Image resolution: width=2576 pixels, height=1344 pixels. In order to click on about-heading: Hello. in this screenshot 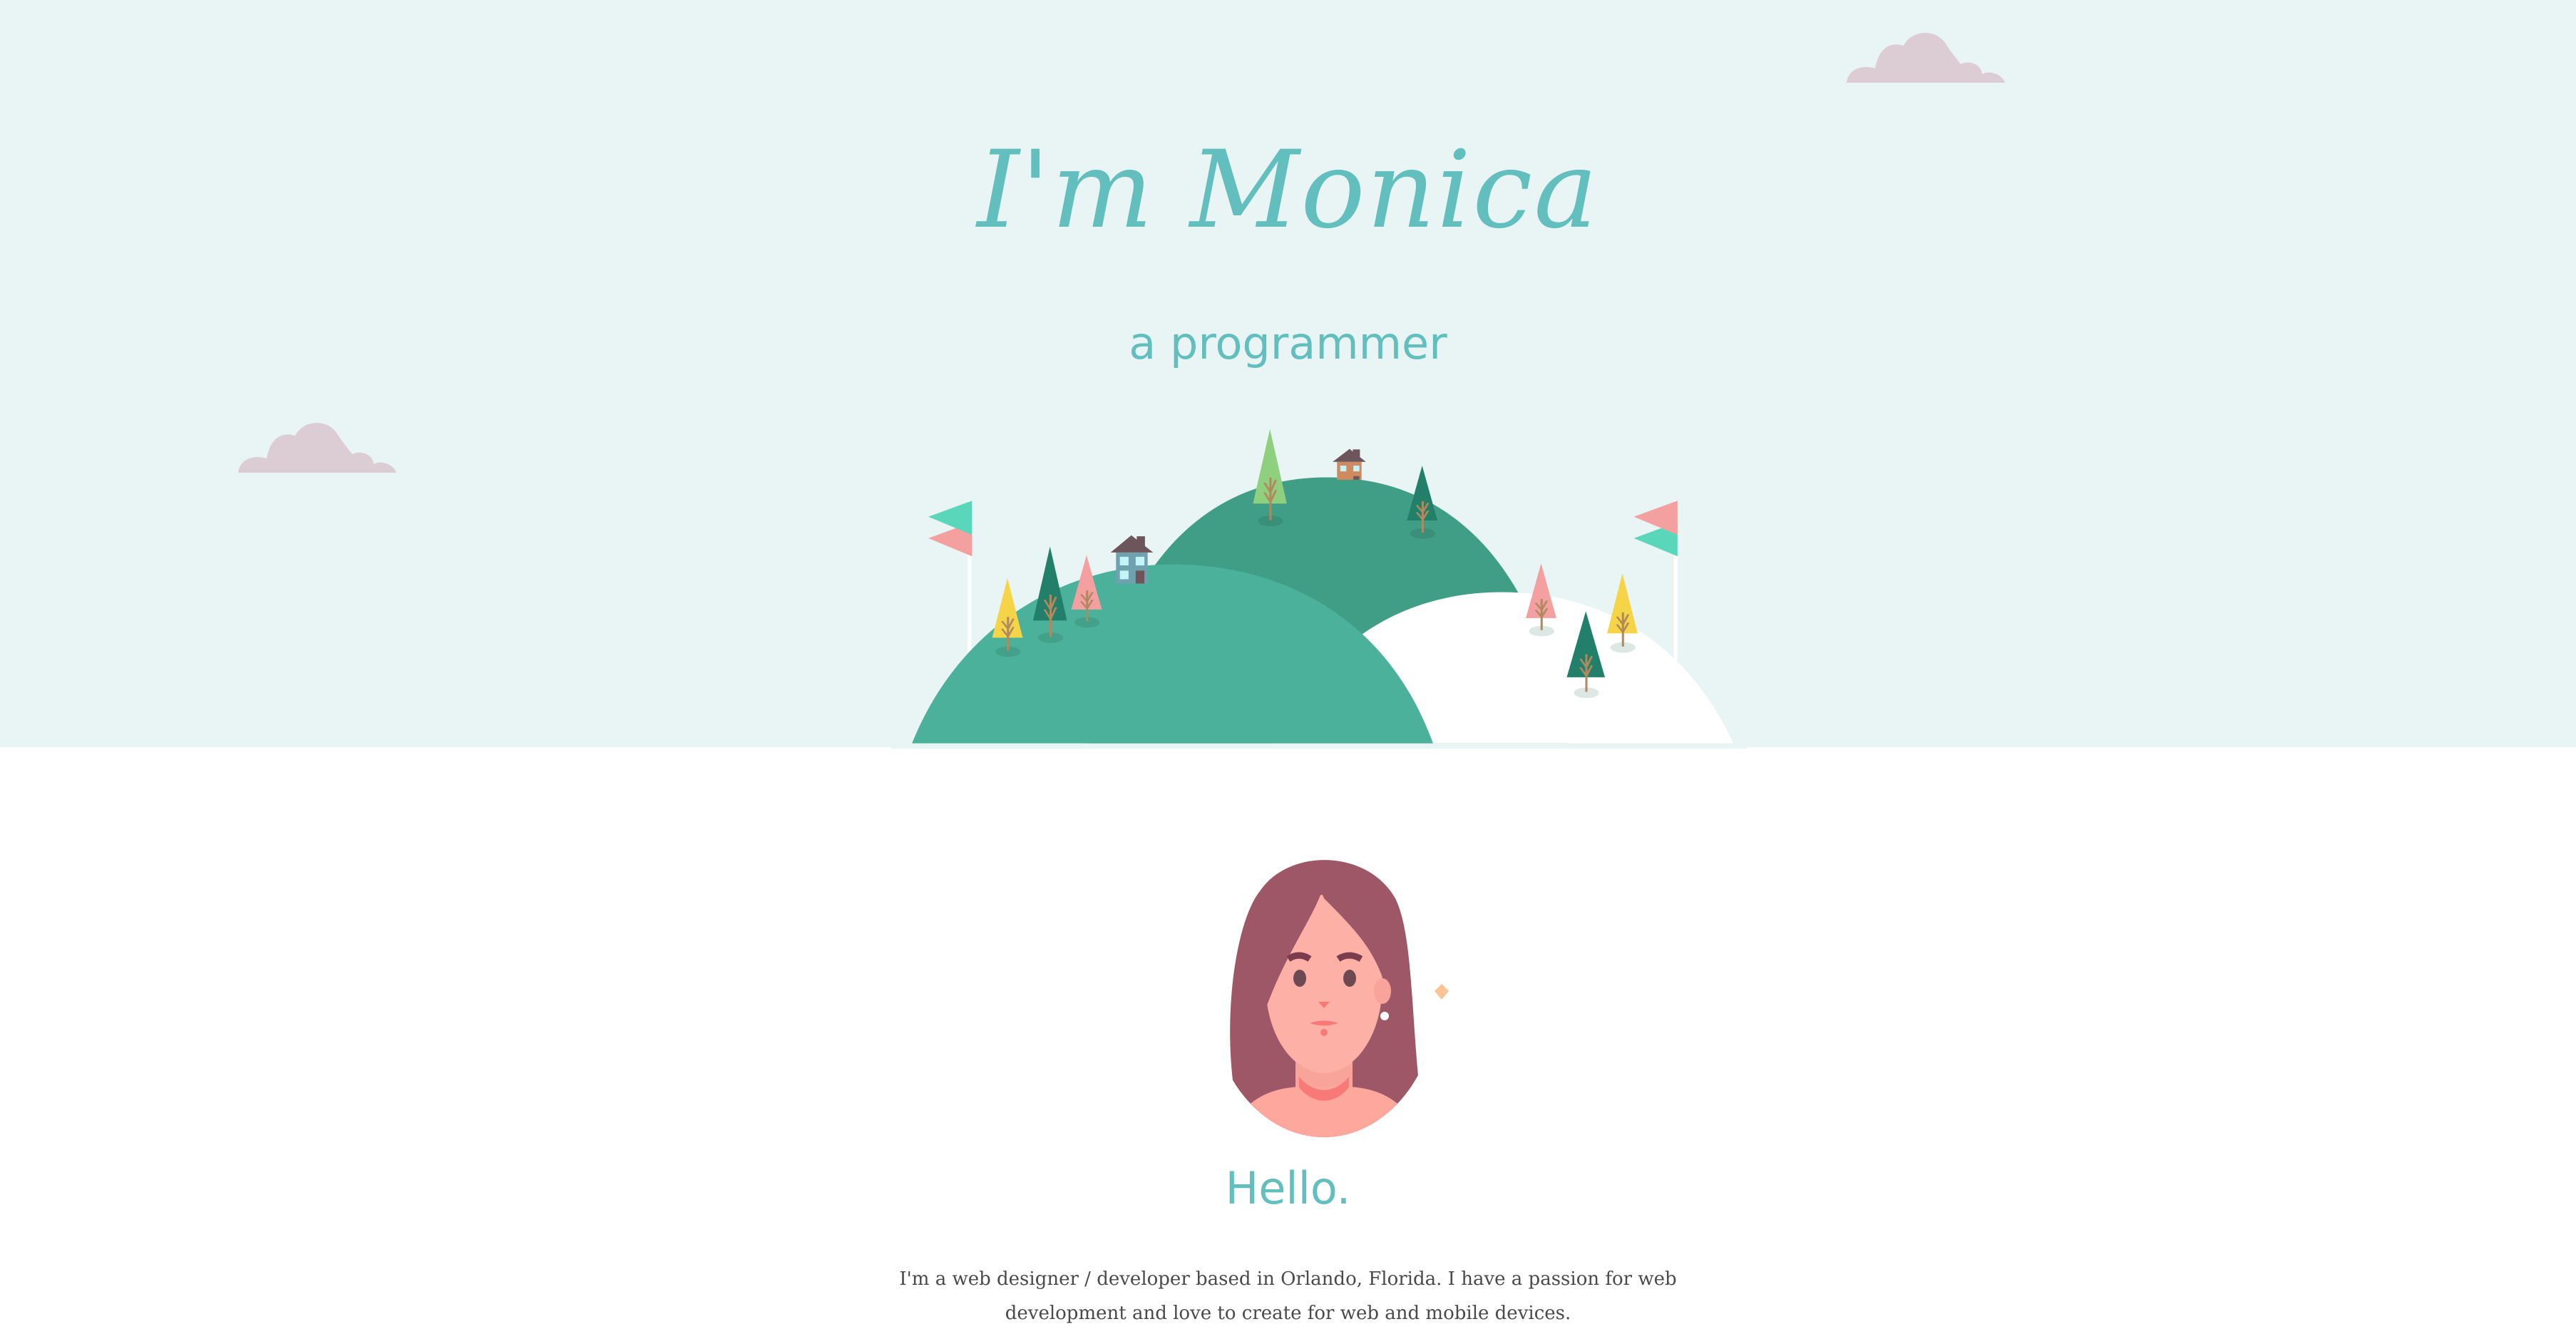, I will do `click(1288, 1188)`.